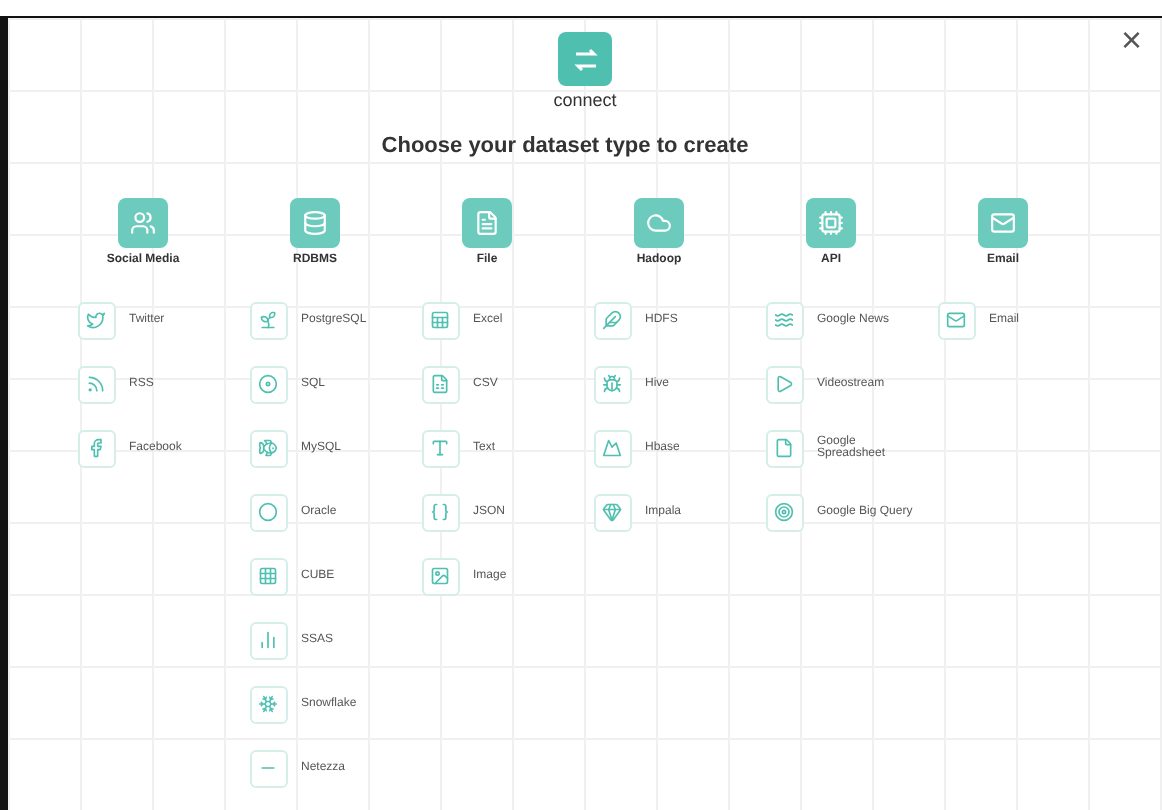 The height and width of the screenshot is (810, 1162). I want to click on waves-icon, so click(784, 320).